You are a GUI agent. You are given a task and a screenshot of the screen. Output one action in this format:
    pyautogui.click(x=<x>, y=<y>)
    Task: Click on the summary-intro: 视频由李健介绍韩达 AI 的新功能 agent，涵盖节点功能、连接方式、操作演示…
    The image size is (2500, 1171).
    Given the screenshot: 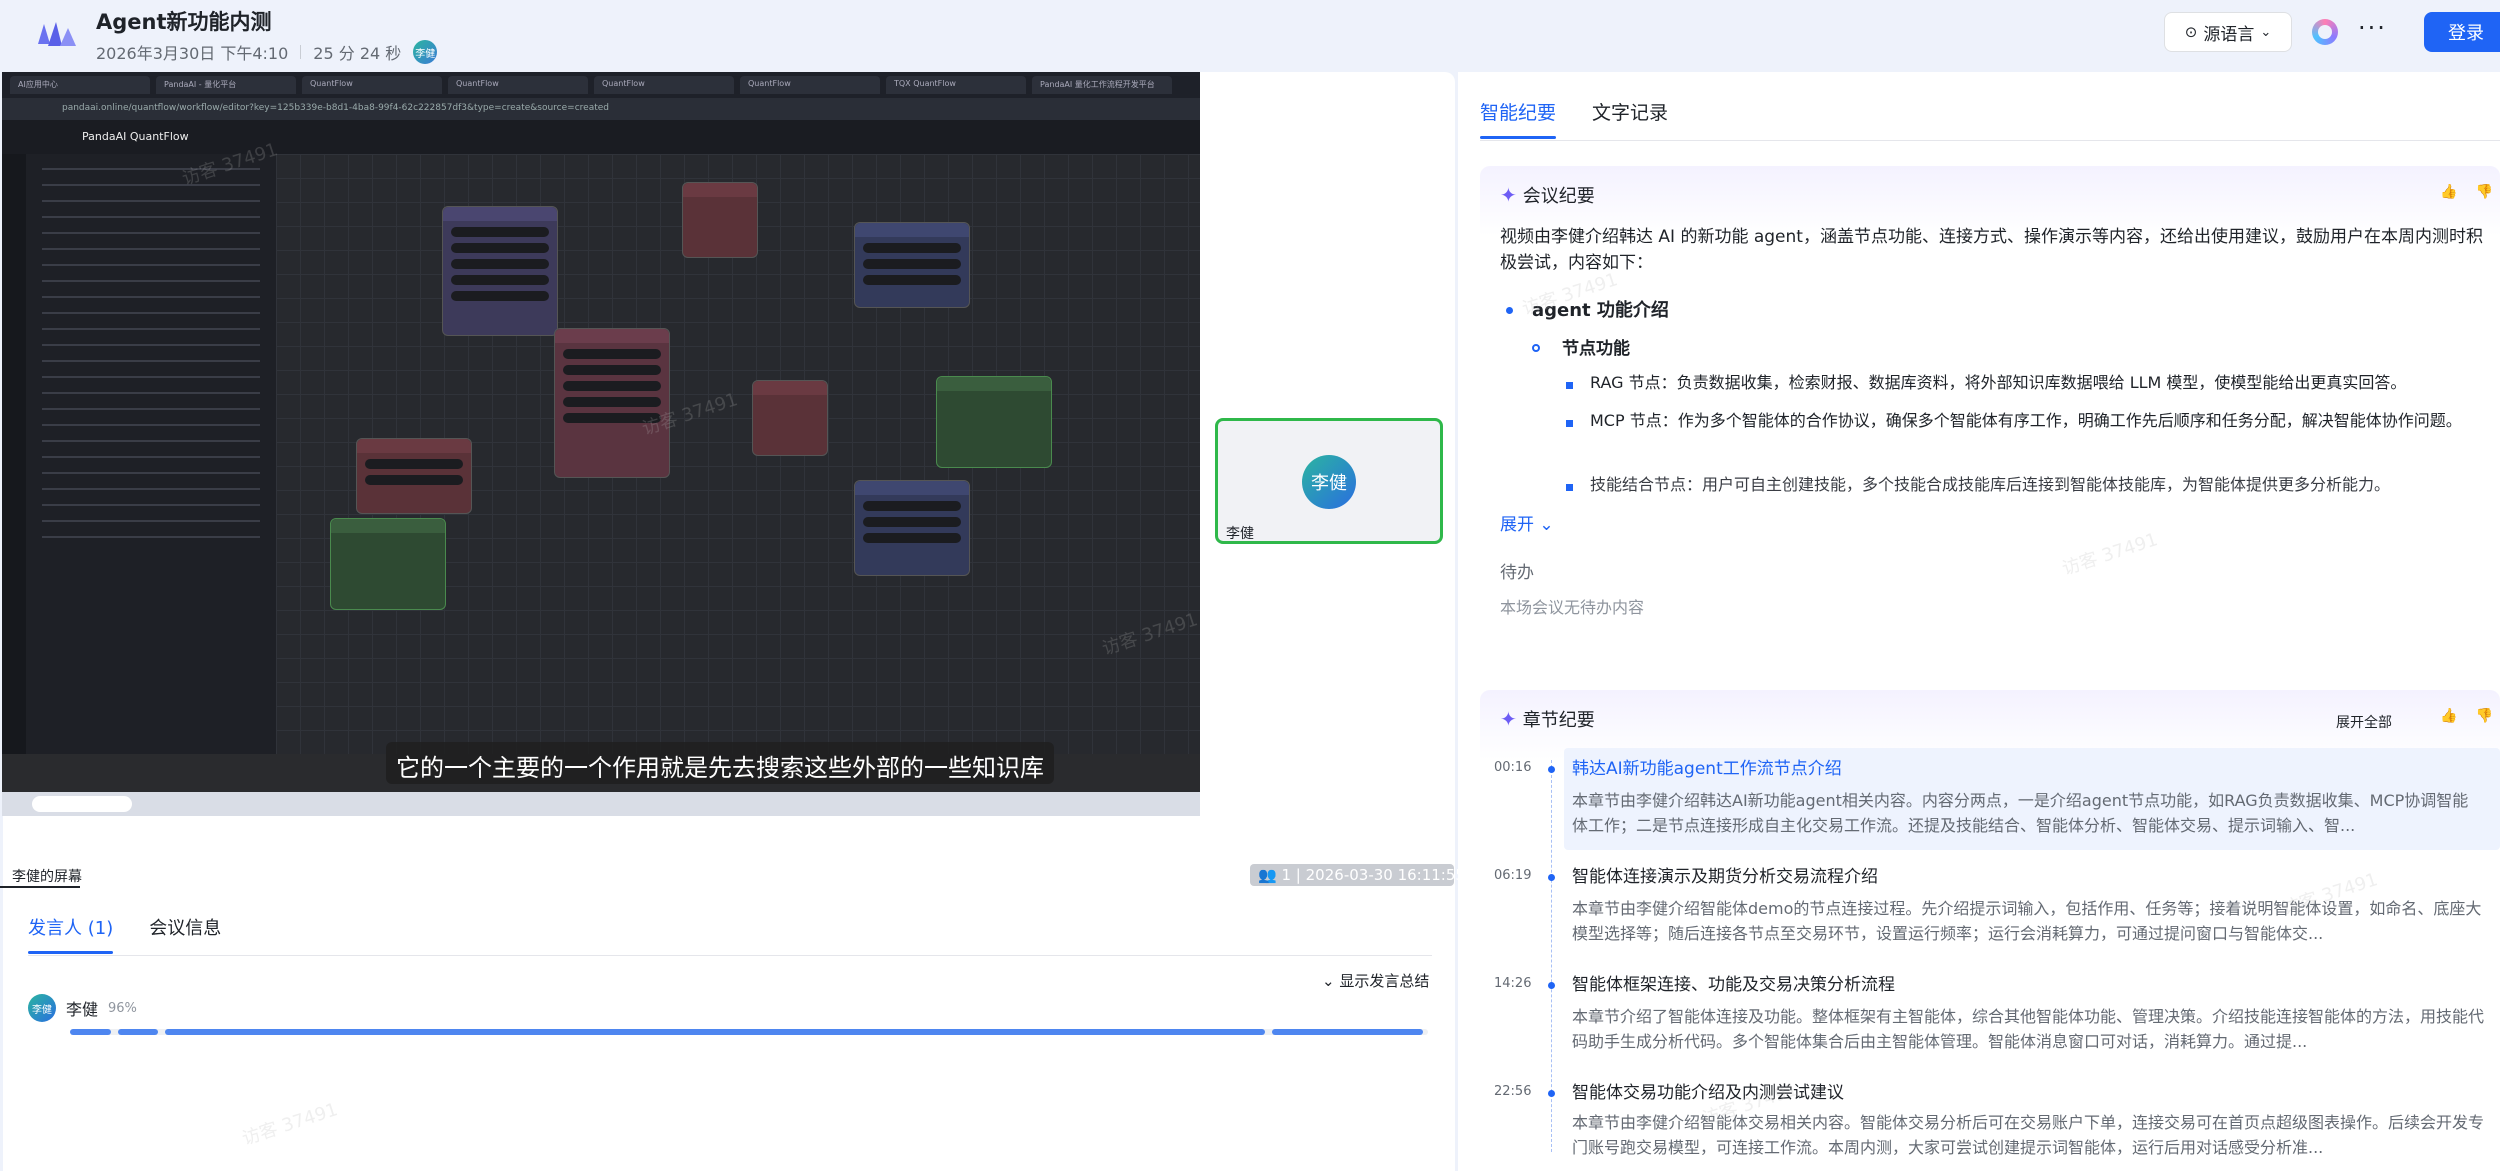 What is the action you would take?
    pyautogui.click(x=1991, y=250)
    